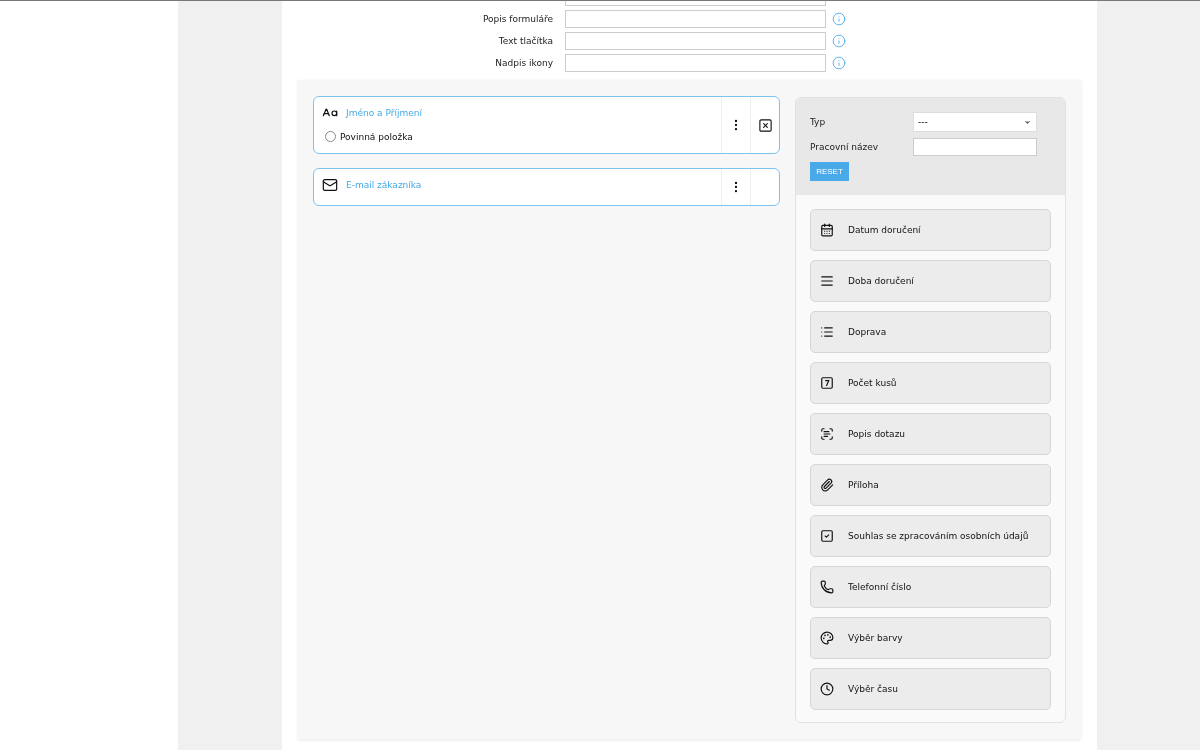 The width and height of the screenshot is (1200, 750). What do you see at coordinates (930, 383) in the screenshot?
I see `palette-item: Počet kusů` at bounding box center [930, 383].